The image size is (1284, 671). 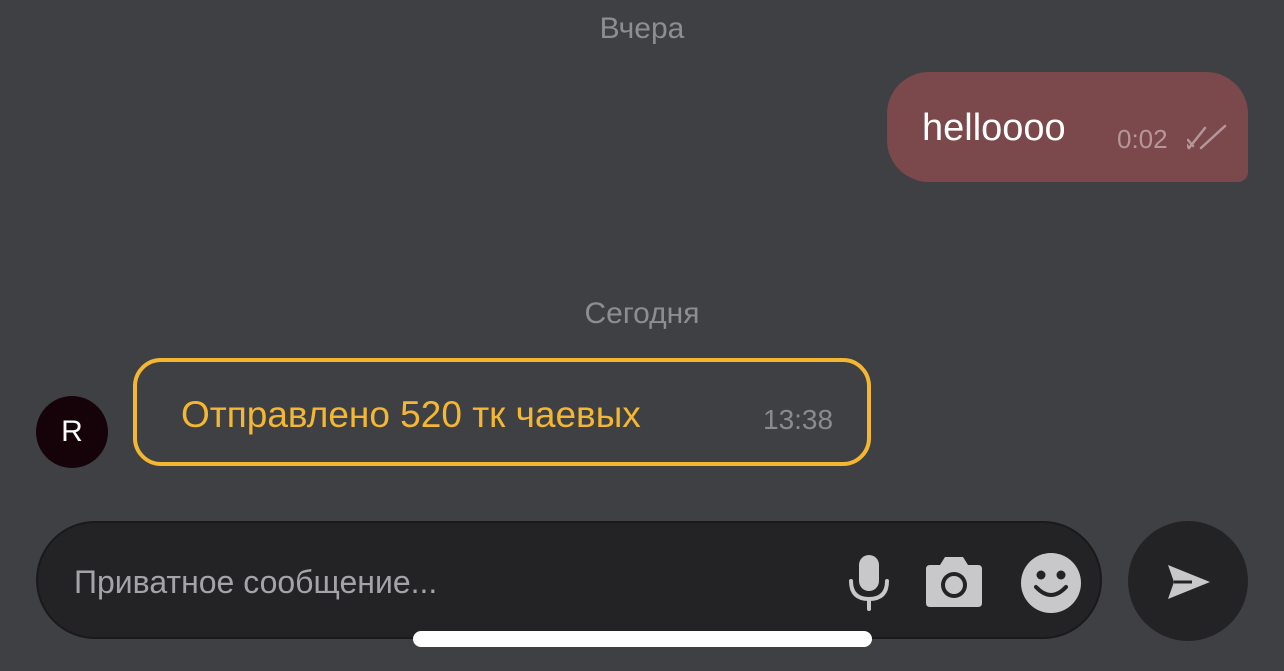 I want to click on tip-message-text: Отправлено 520 тк чаевых, so click(x=411, y=414).